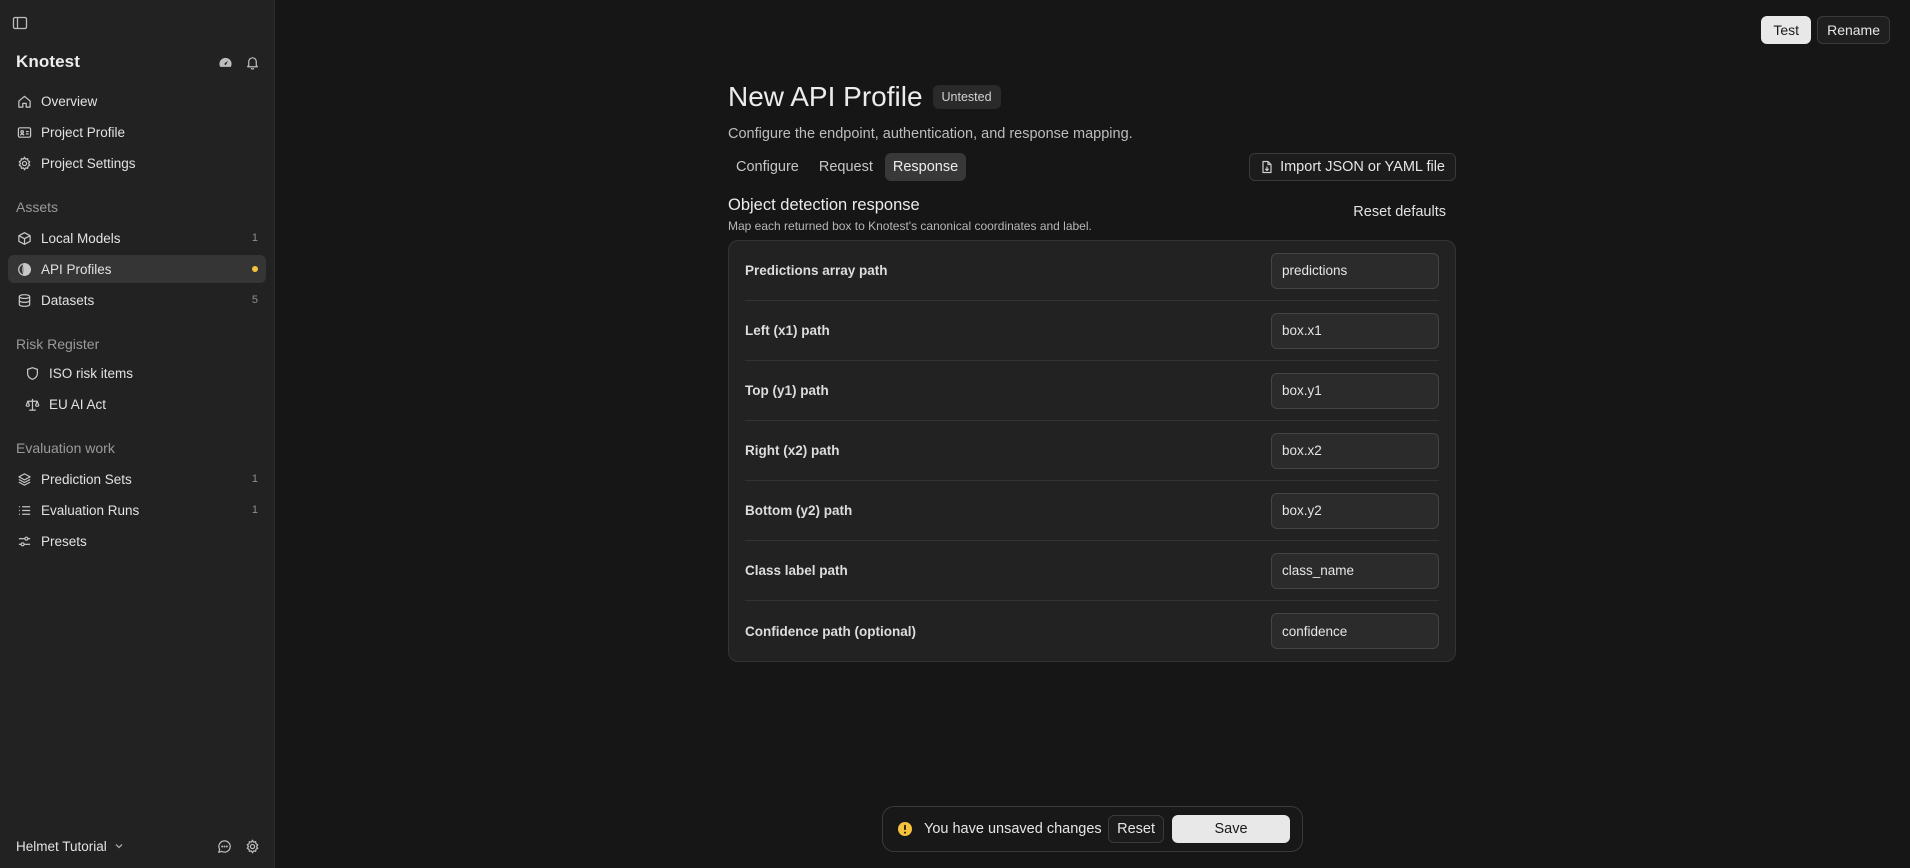 Image resolution: width=1910 pixels, height=868 pixels. What do you see at coordinates (78, 404) in the screenshot?
I see `sidebar-item-label: EU AI Act` at bounding box center [78, 404].